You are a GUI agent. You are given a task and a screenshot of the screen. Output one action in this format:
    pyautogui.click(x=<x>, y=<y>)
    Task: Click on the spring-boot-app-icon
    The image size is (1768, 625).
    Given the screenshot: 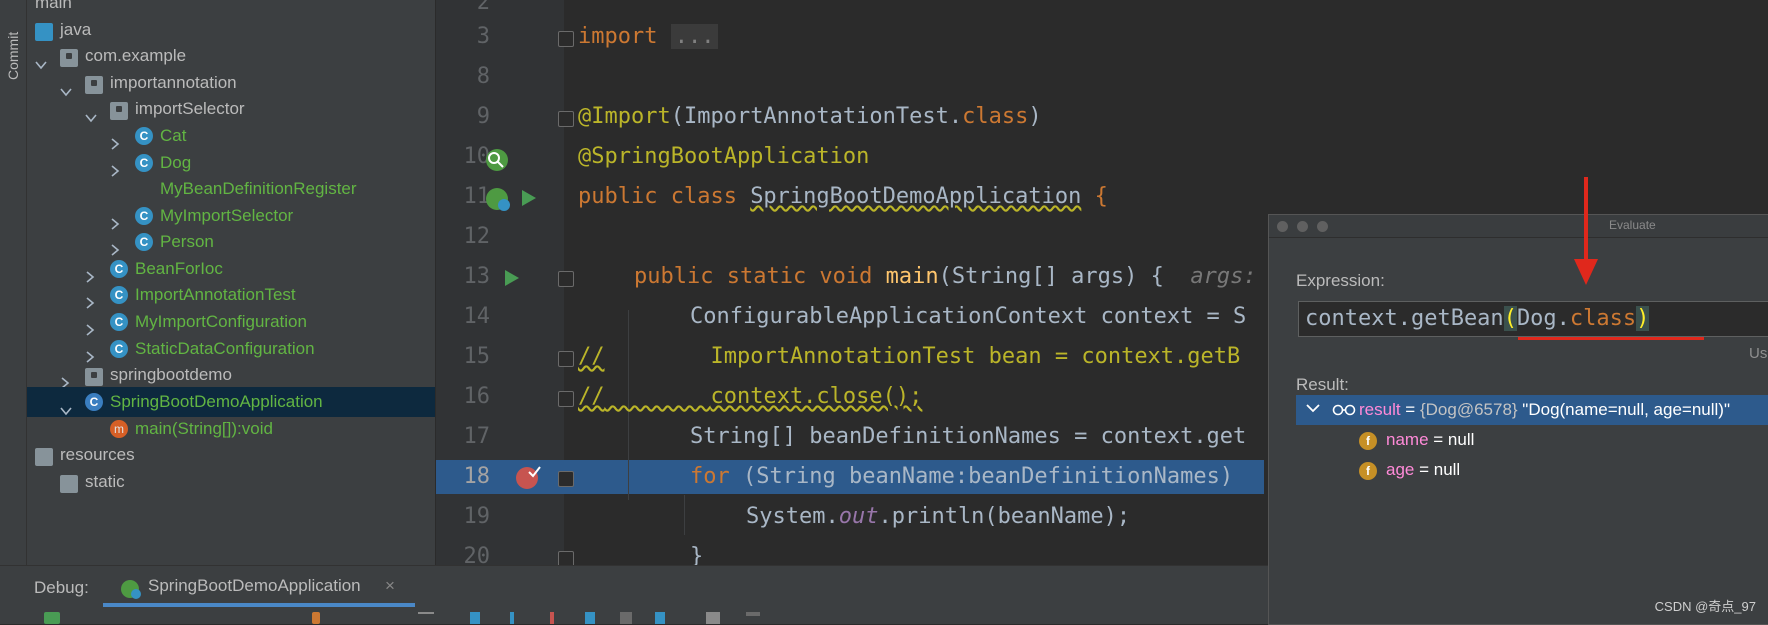 What is the action you would take?
    pyautogui.click(x=498, y=202)
    